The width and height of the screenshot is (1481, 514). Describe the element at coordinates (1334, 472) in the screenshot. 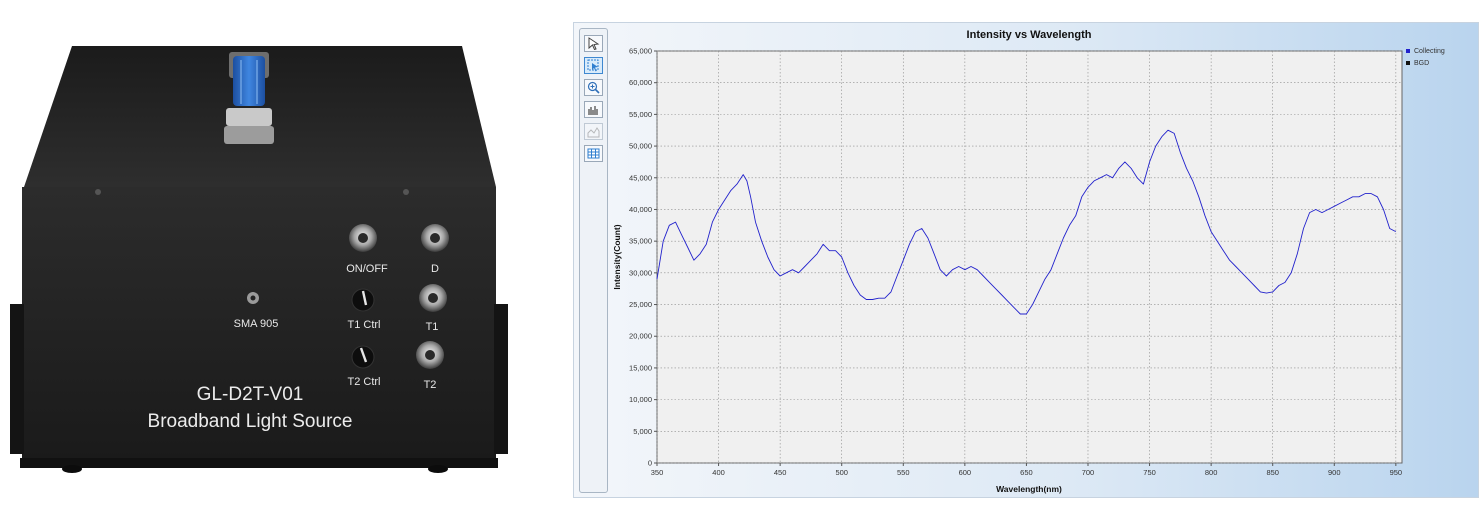

I see `x-tick-label: 900` at that location.